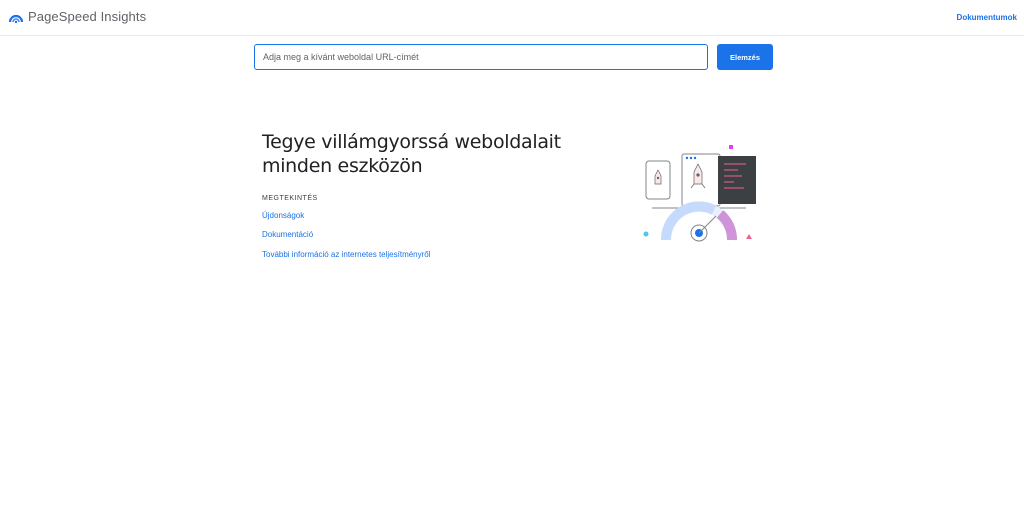 Image resolution: width=1024 pixels, height=506 pixels. I want to click on hero-illustration, so click(698, 192).